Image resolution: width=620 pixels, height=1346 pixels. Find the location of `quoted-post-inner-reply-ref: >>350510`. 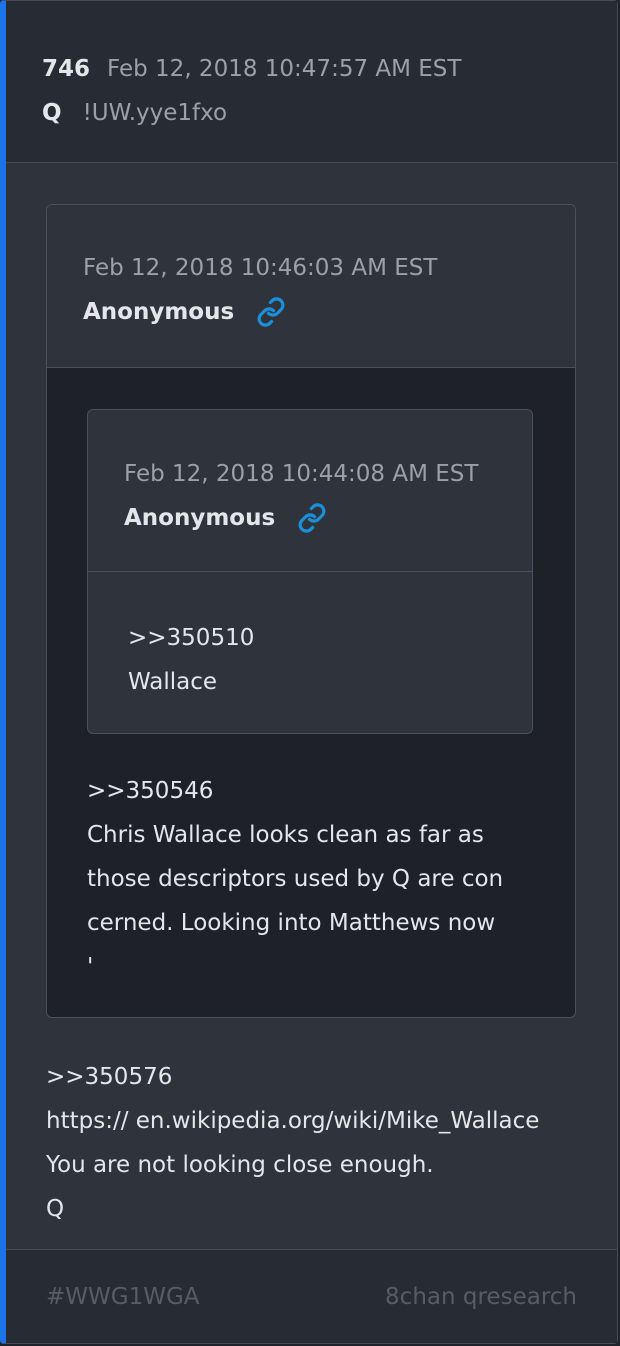

quoted-post-inner-reply-ref: >>350510 is located at coordinates (330, 638).